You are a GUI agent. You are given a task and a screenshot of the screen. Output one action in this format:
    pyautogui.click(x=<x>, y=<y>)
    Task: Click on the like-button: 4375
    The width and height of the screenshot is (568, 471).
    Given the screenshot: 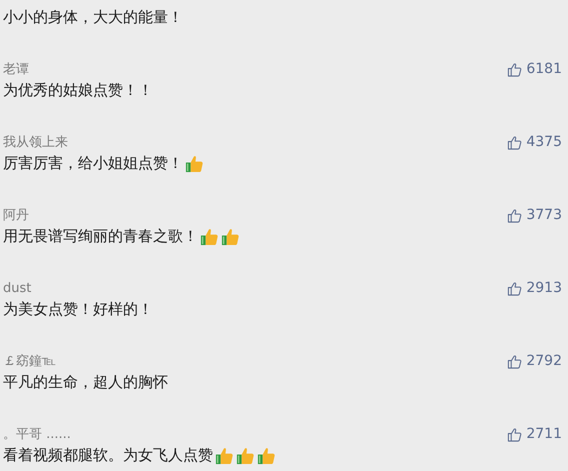 What is the action you would take?
    pyautogui.click(x=534, y=142)
    